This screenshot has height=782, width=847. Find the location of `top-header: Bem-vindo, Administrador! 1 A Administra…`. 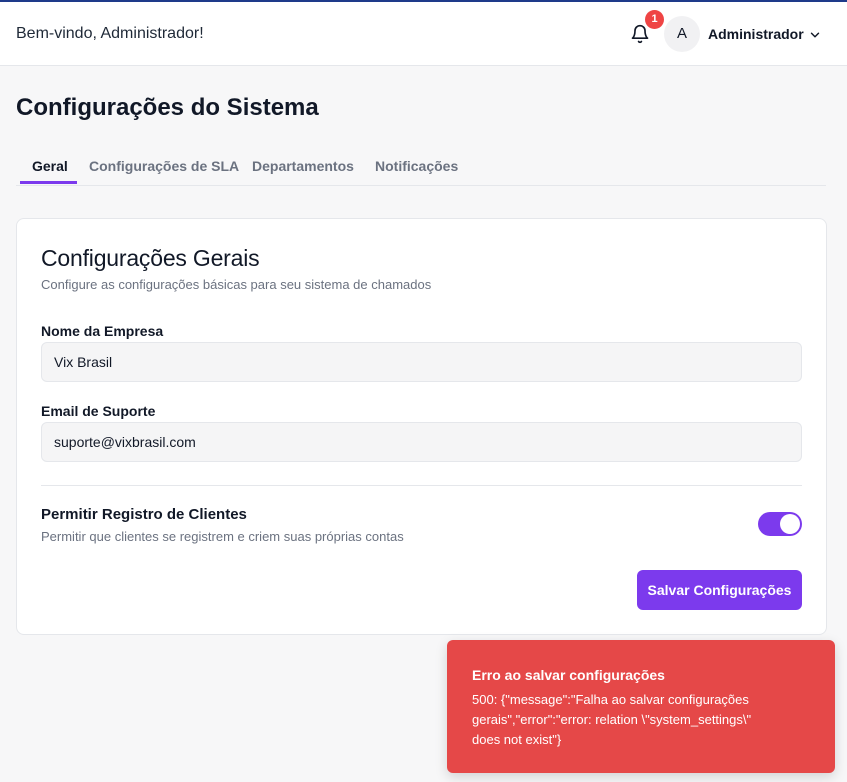

top-header: Bem-vindo, Administrador! 1 A Administra… is located at coordinates (423, 34).